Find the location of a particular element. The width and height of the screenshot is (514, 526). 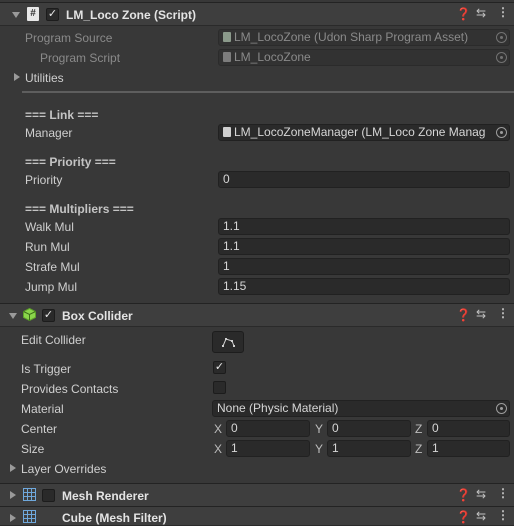

program-source-label: Program Source is located at coordinates (69, 38).